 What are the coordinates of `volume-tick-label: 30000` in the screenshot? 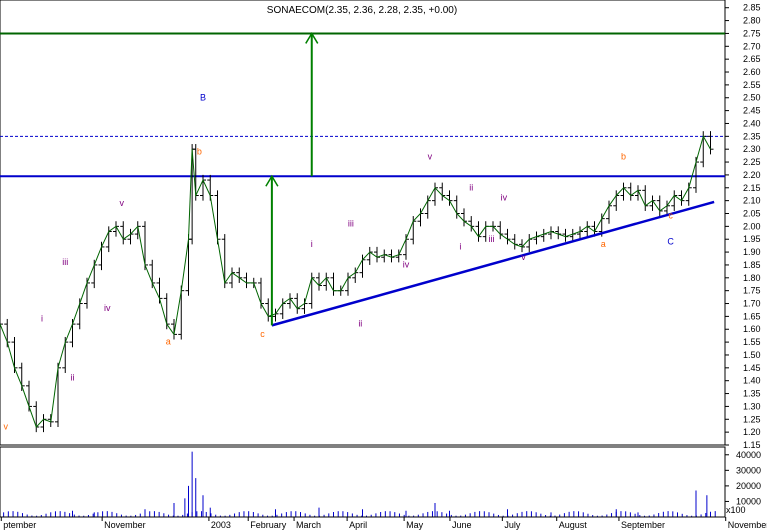 It's located at (748, 470).